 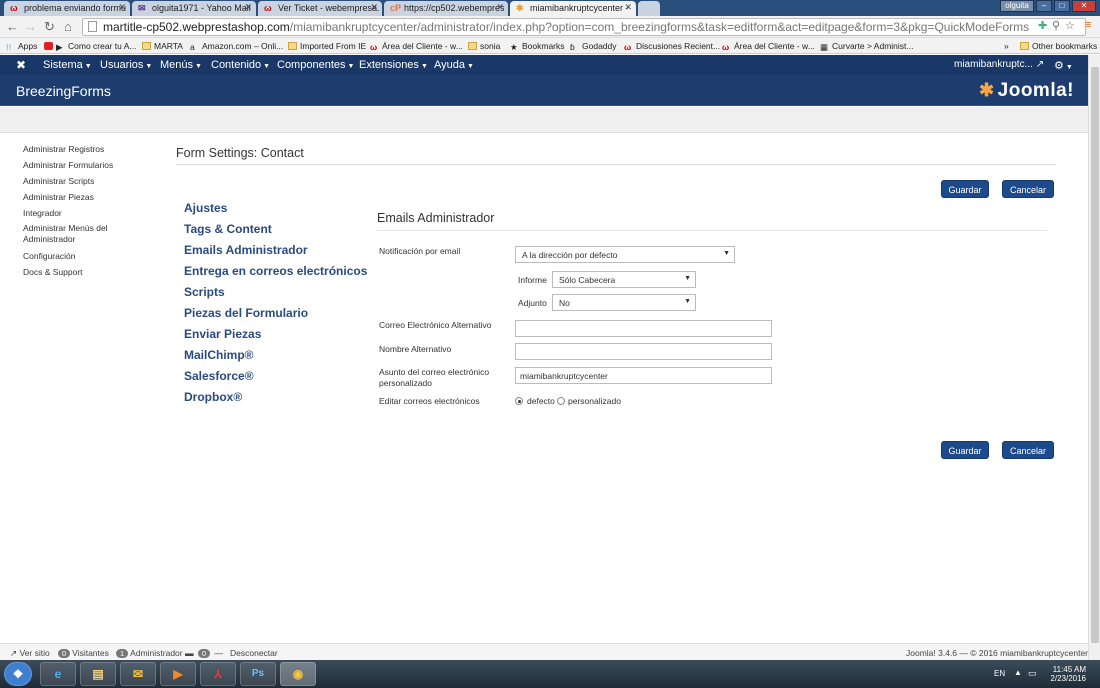 What do you see at coordinates (320, 8) in the screenshot?
I see `browser-tab: ω Ver Ticket - webempresa. ✕` at bounding box center [320, 8].